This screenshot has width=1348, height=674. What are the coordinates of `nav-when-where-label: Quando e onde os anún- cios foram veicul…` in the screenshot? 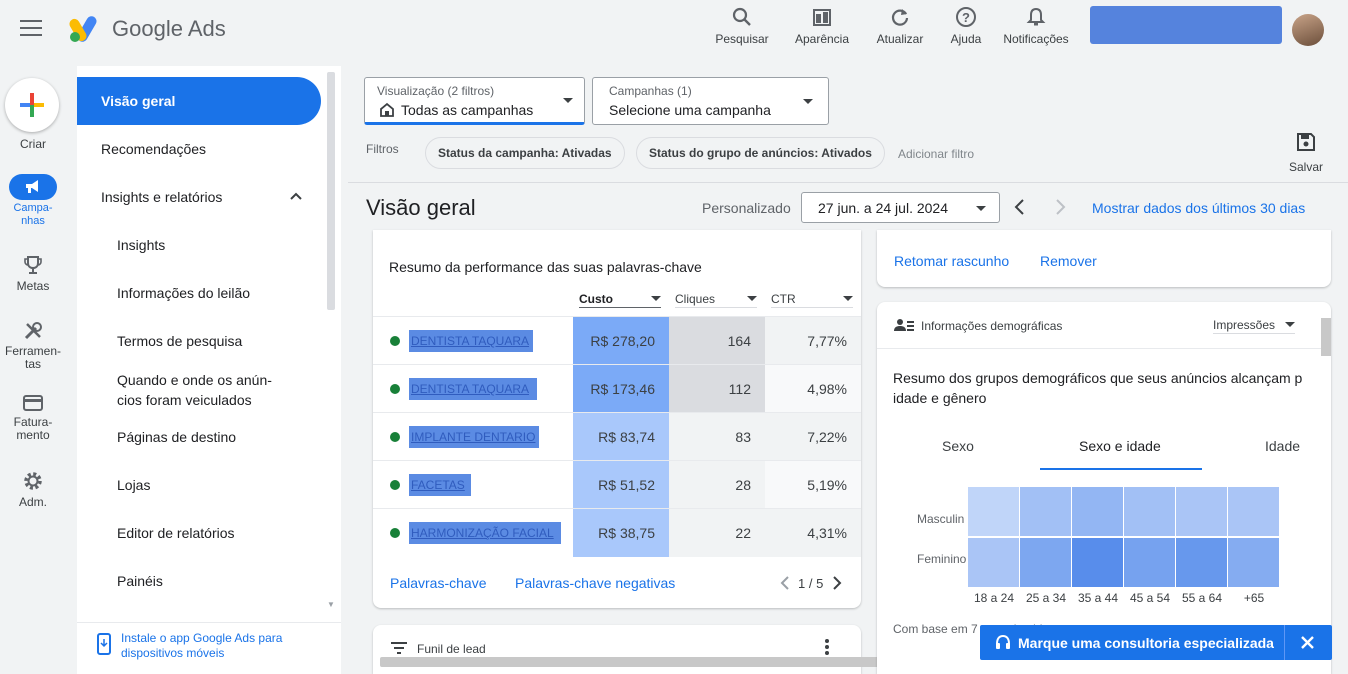 It's located at (194, 390).